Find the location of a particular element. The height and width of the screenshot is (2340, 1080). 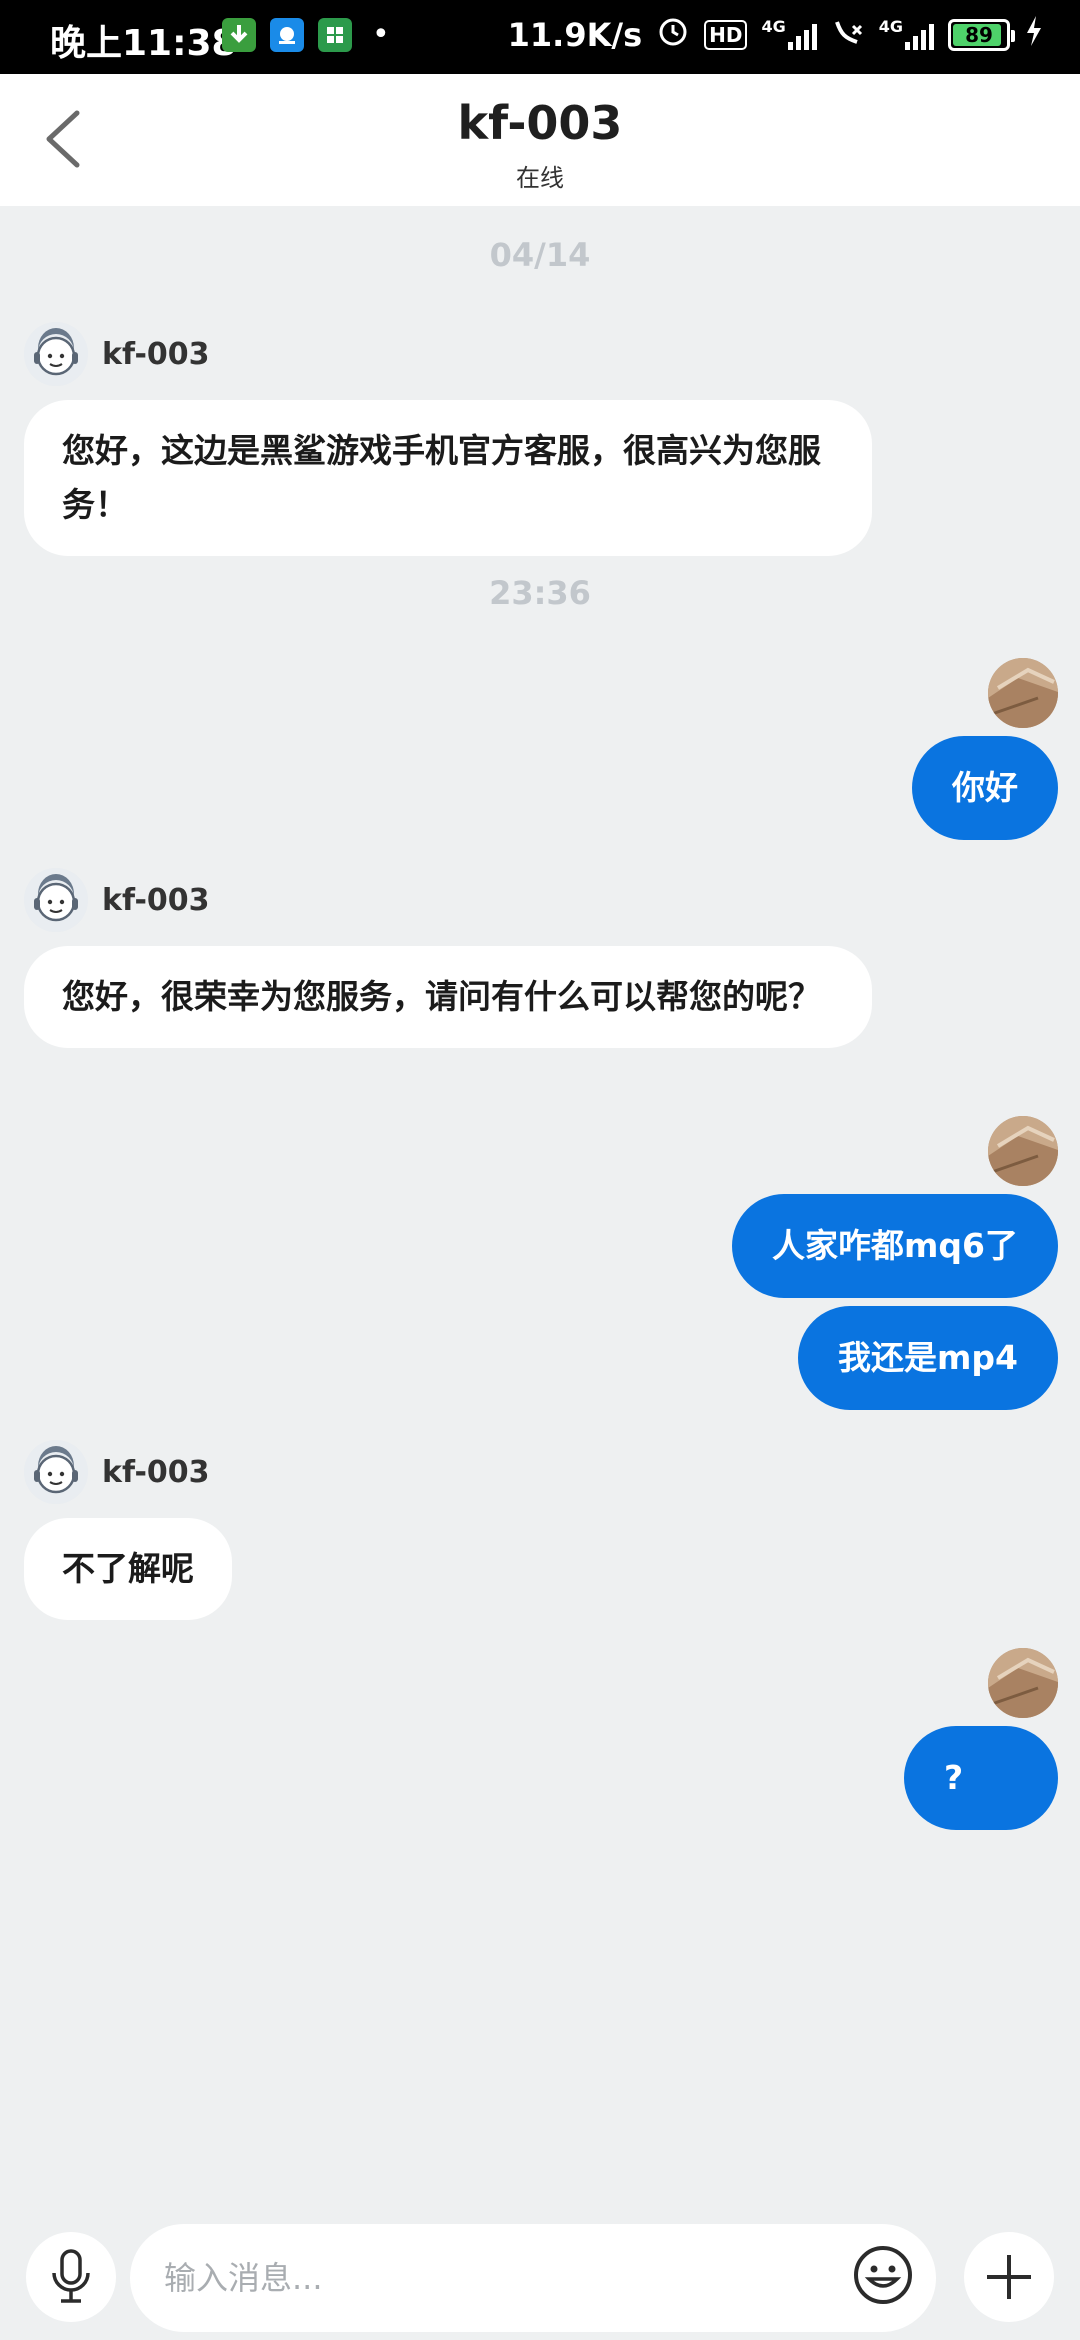

emoji-button is located at coordinates (883, 2275).